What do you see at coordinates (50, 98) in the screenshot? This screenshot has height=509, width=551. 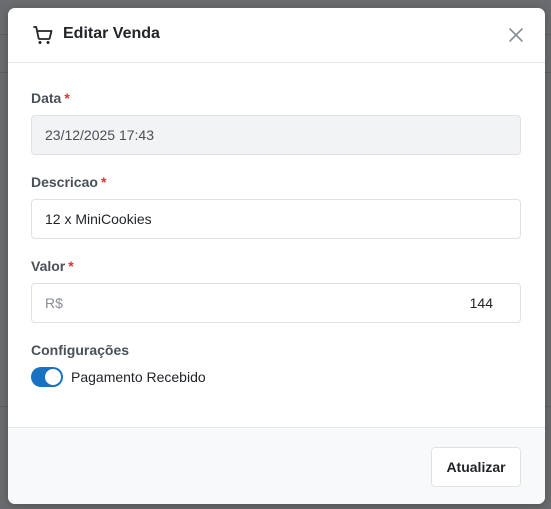 I see `date-label: Data *` at bounding box center [50, 98].